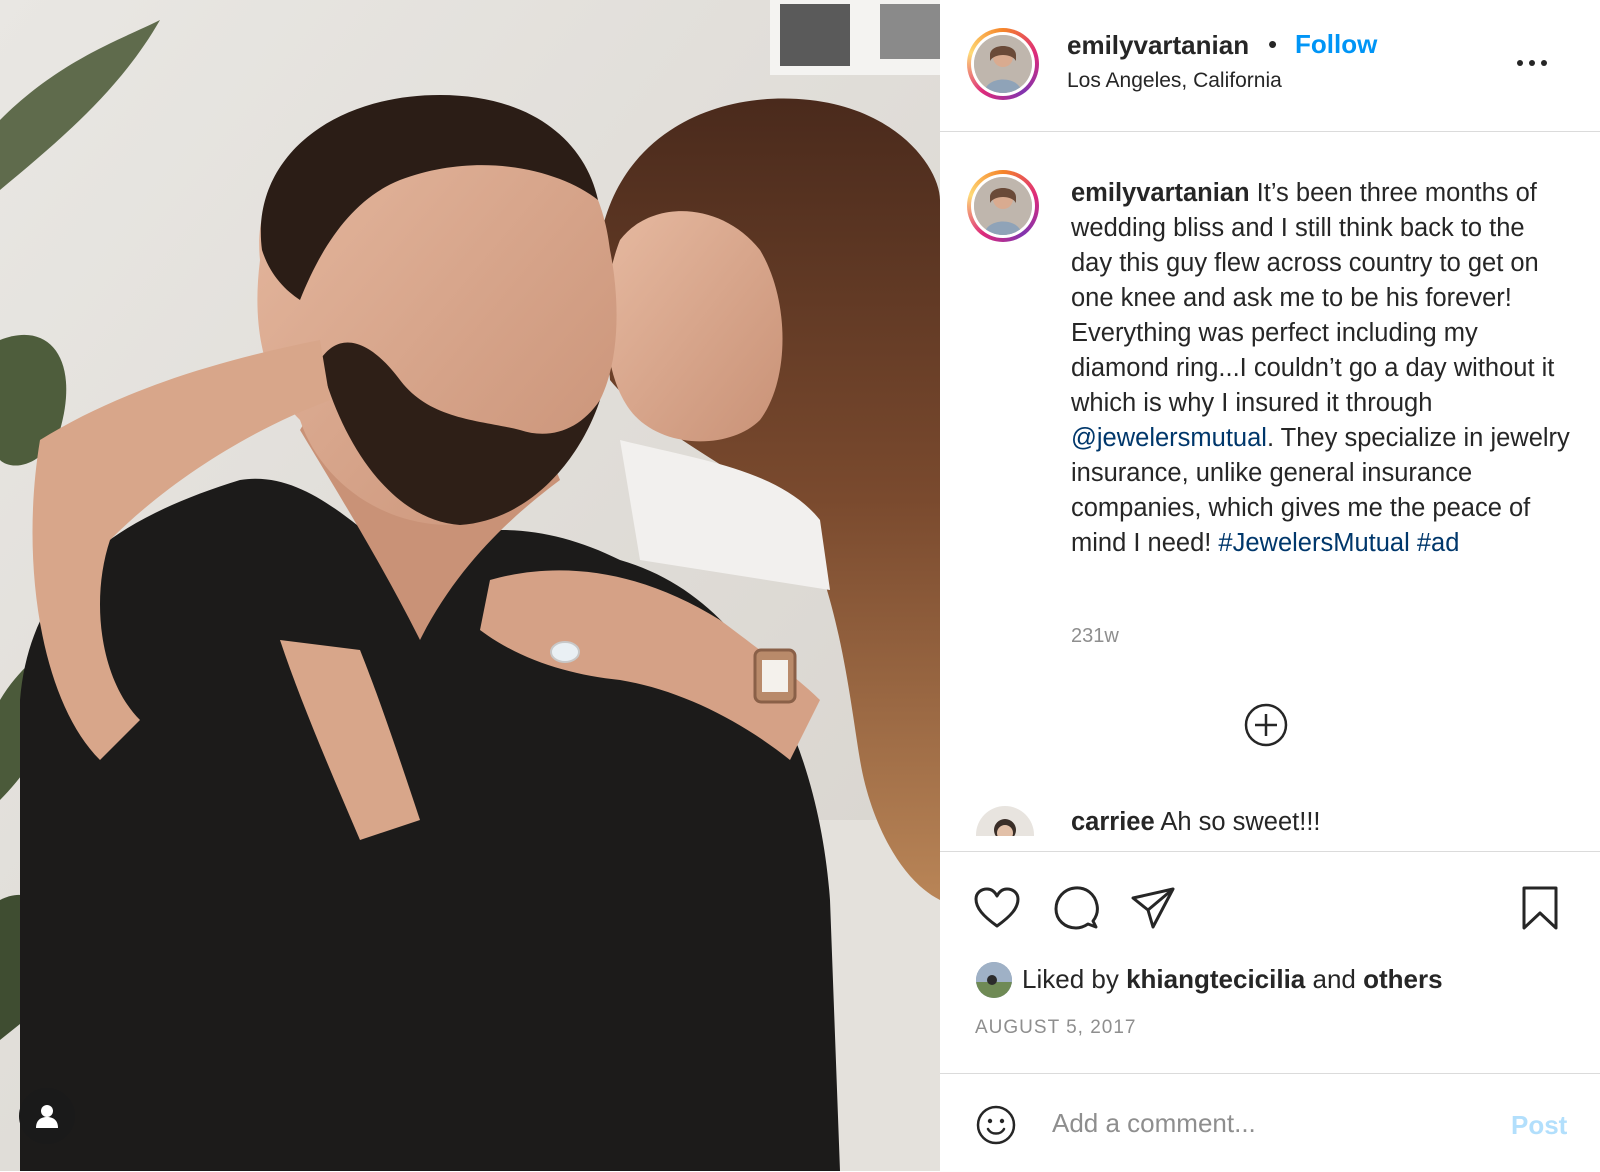 This screenshot has width=1600, height=1172. Describe the element at coordinates (1003, 206) in the screenshot. I see `caption-author-avatar` at that location.